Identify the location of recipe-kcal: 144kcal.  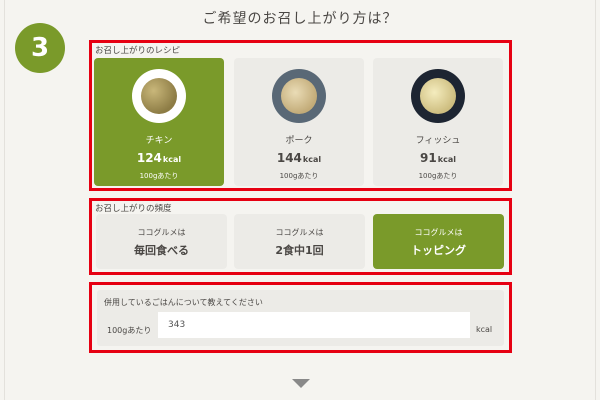
(299, 158).